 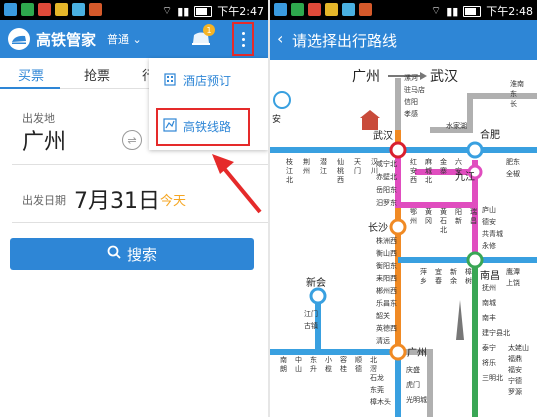 I want to click on station-label: 潜, so click(x=323, y=161).